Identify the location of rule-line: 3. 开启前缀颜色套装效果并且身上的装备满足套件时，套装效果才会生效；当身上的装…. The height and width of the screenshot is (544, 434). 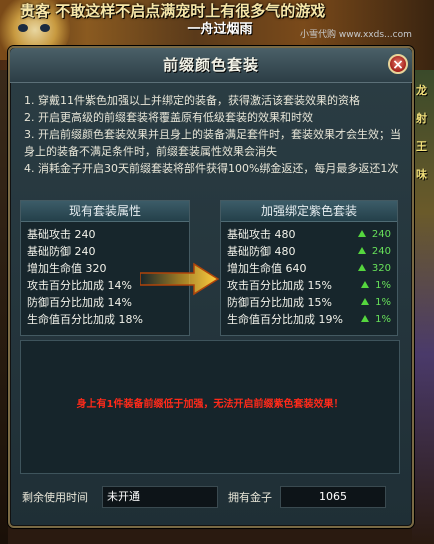
(212, 143).